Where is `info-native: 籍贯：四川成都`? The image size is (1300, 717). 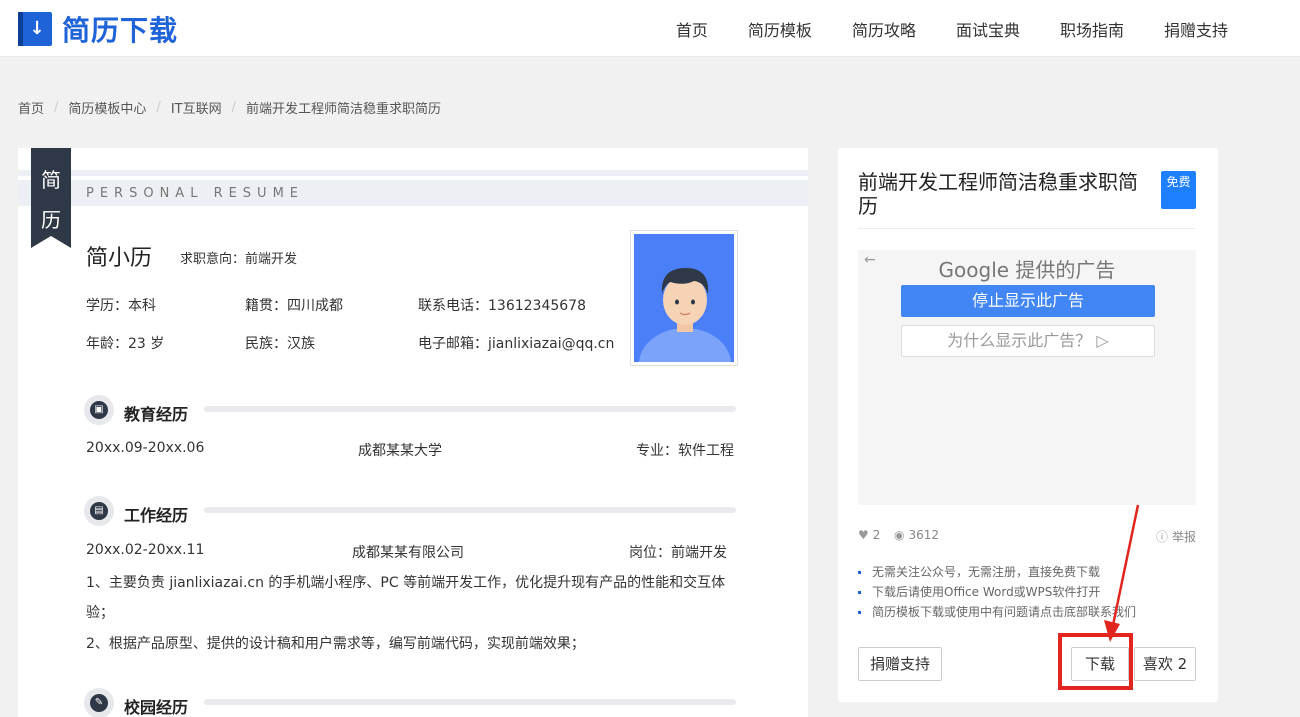 info-native: 籍贯：四川成都 is located at coordinates (294, 306).